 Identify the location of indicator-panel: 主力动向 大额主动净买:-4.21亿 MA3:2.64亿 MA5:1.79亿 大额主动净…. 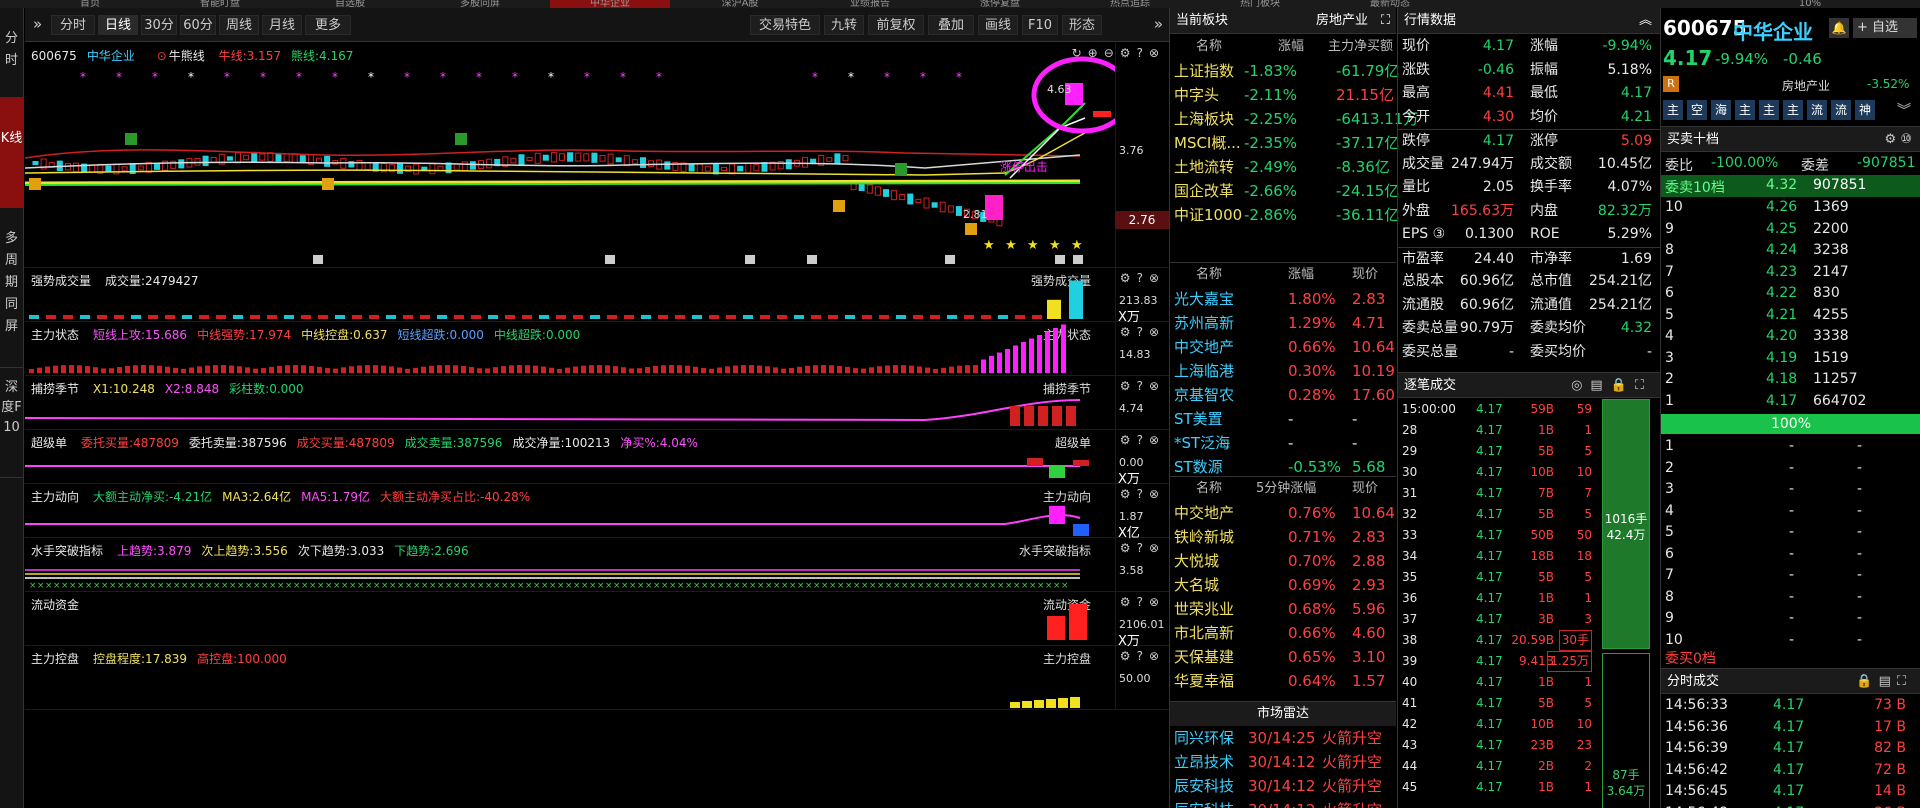
(597, 512).